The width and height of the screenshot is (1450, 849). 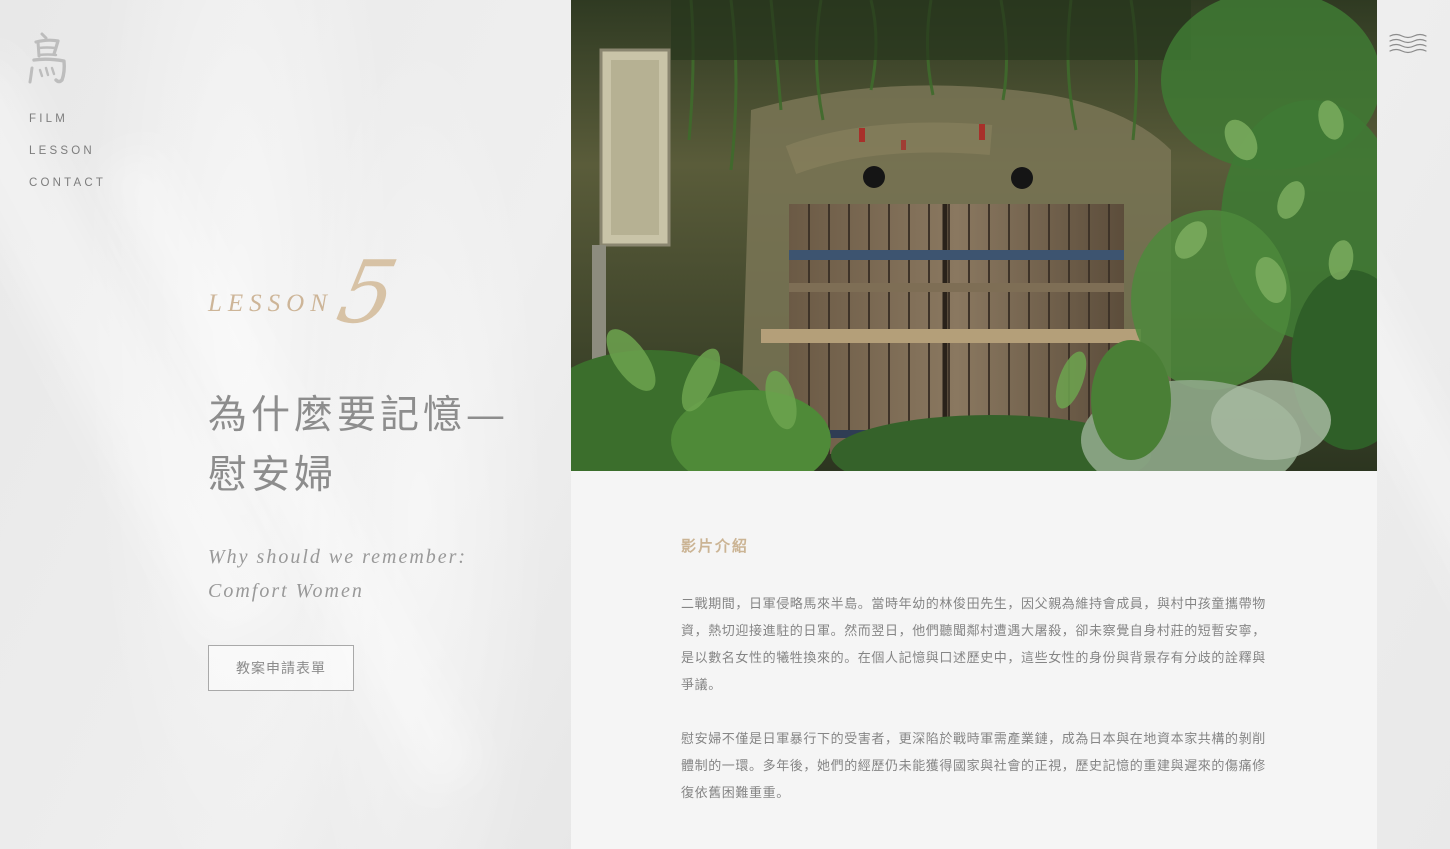 I want to click on nav-item-lesson: LESSON, so click(x=67, y=158).